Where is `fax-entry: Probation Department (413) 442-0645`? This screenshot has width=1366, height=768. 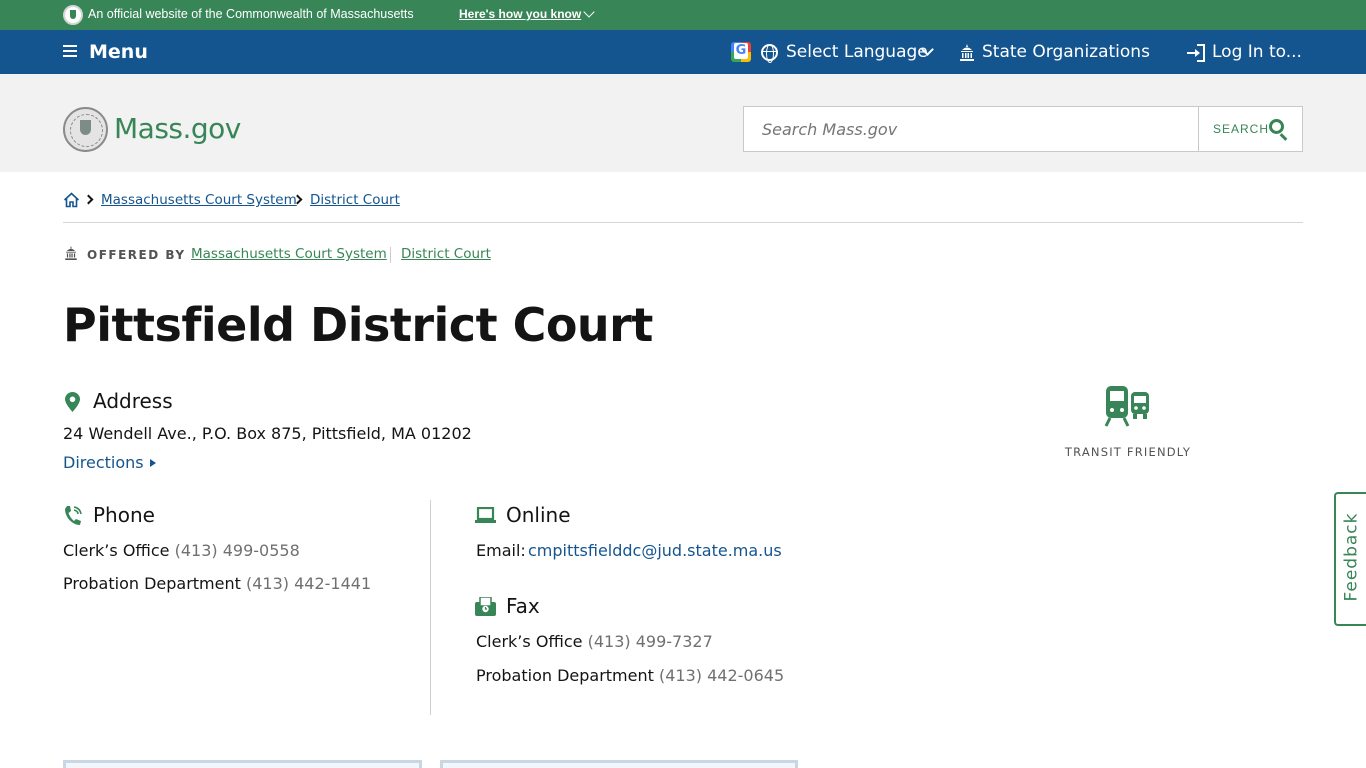
fax-entry: Probation Department (413) 442-0645 is located at coordinates (630, 675).